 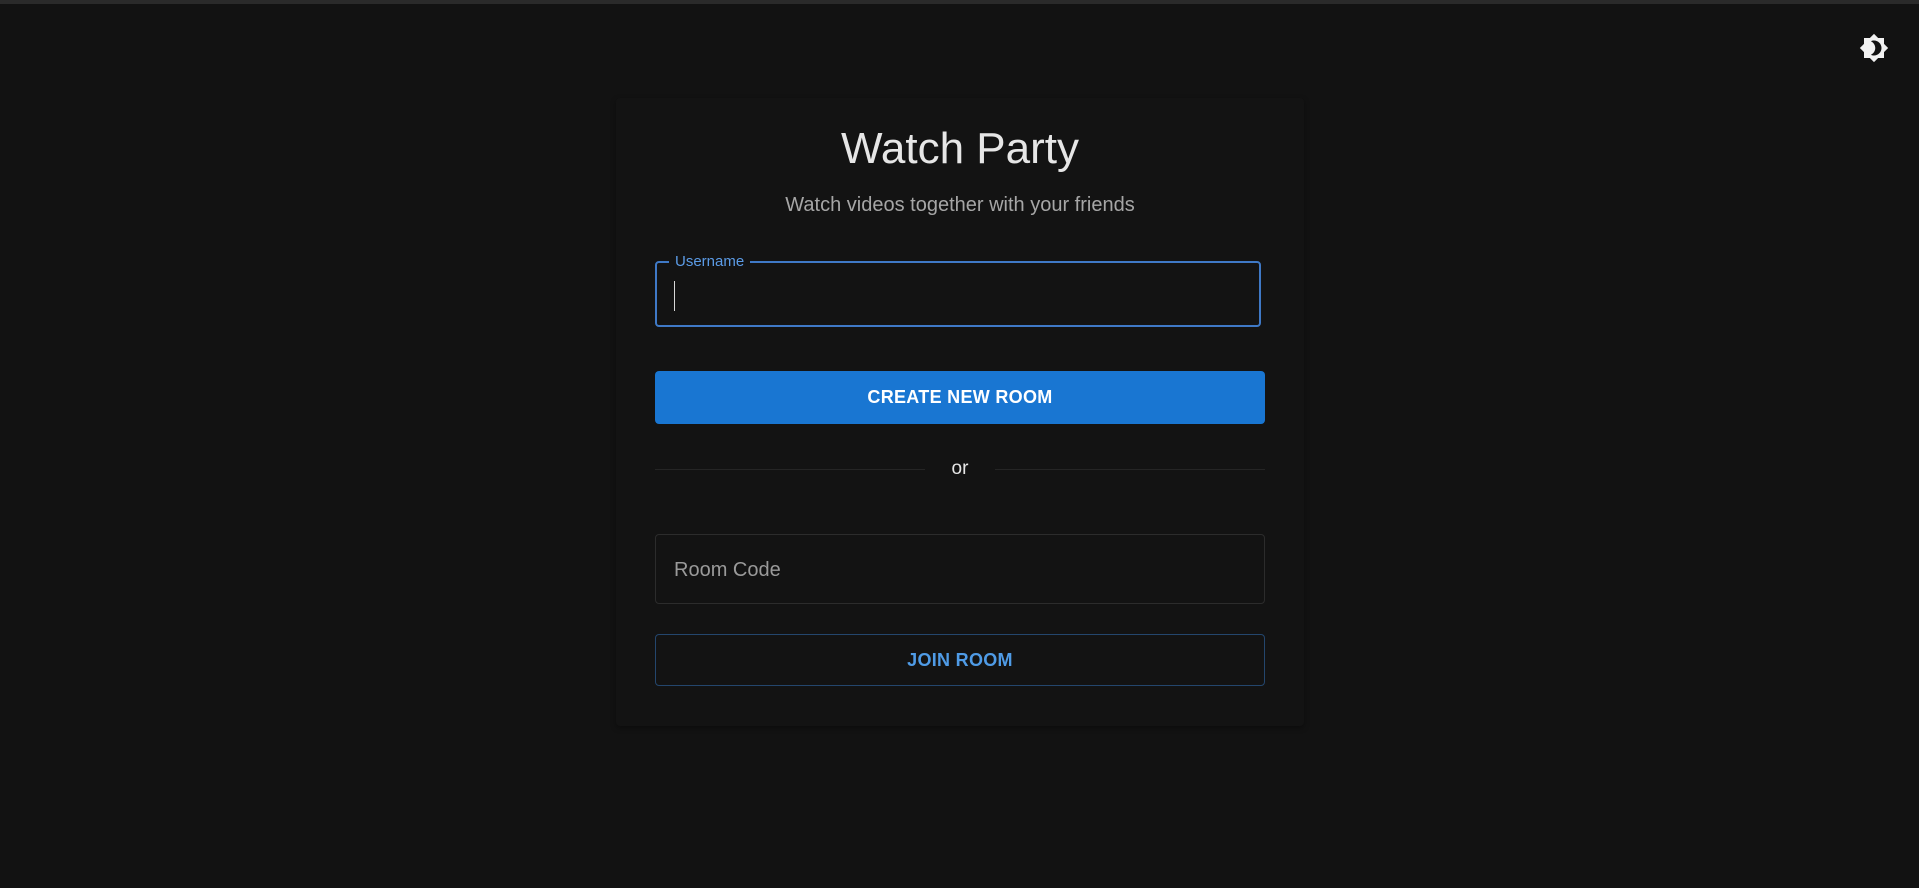 I want to click on page-title: Watch Party, so click(x=960, y=148).